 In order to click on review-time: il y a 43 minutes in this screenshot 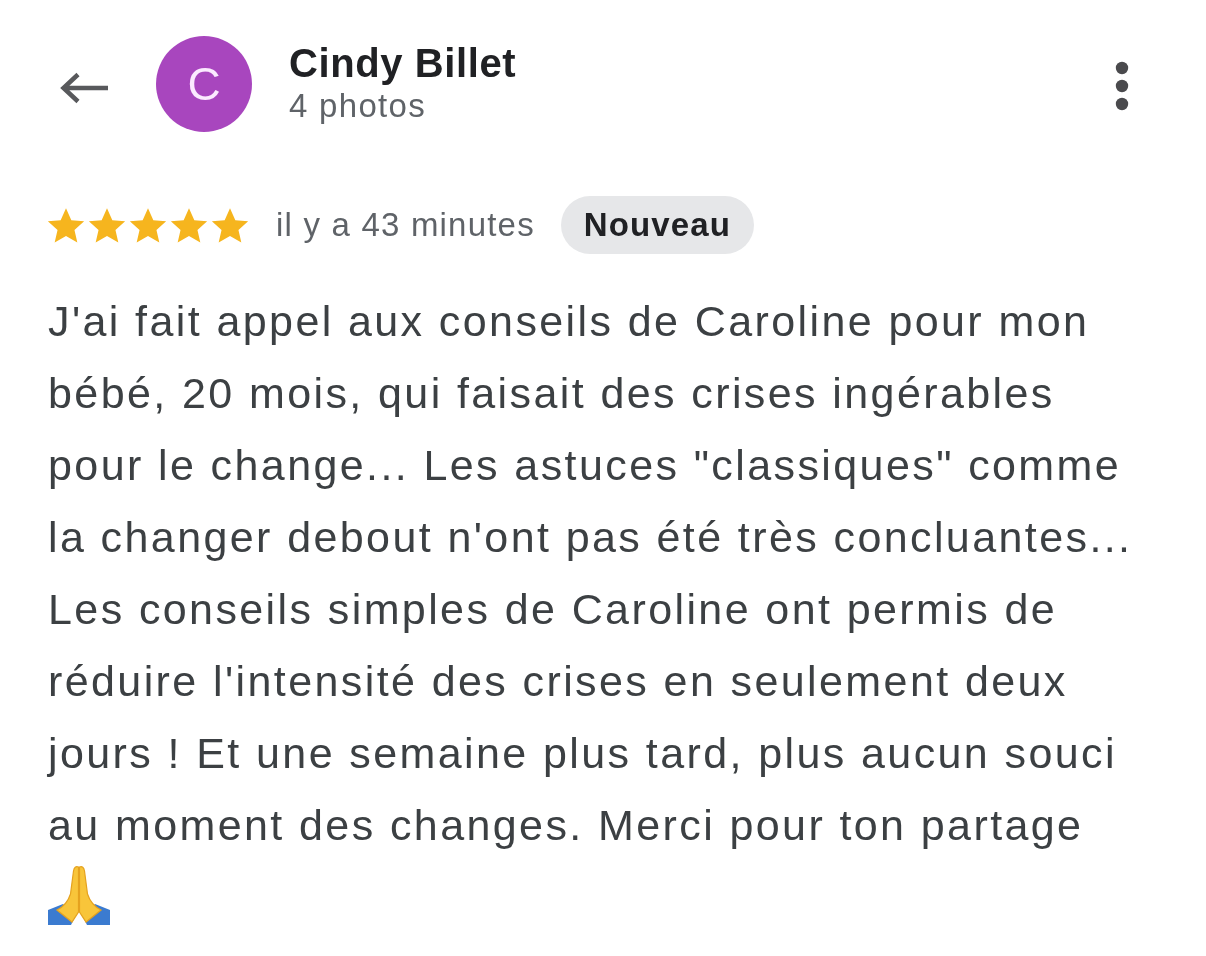, I will do `click(405, 225)`.